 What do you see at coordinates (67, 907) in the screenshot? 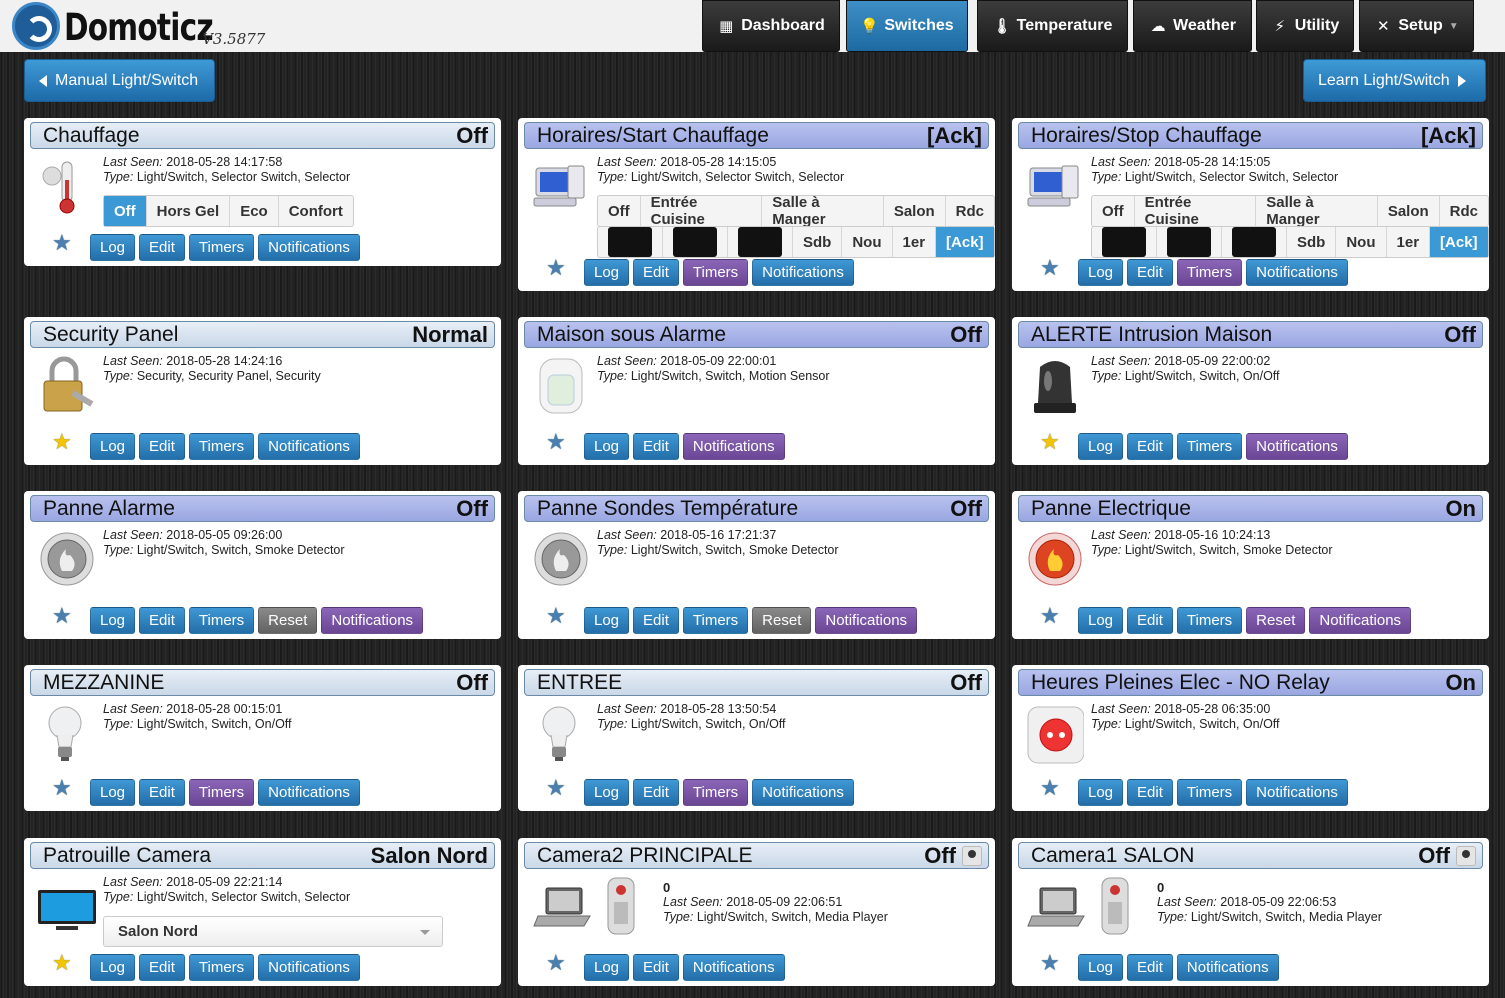
I see `monitor-icon` at bounding box center [67, 907].